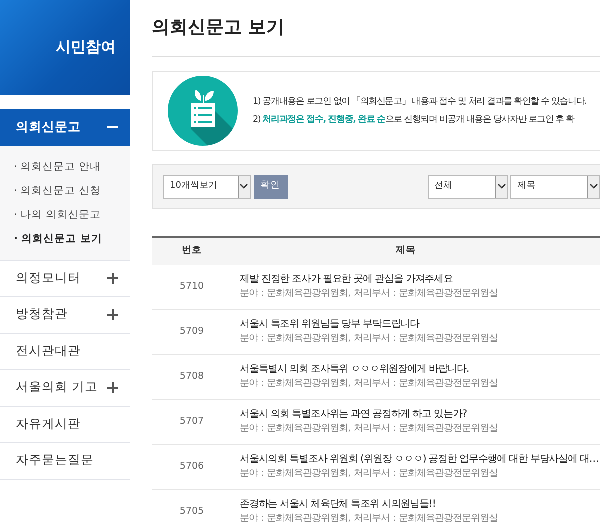 This screenshot has width=600, height=529. I want to click on post-title-link: 존경하는 서울시 체육단체 특조위 시의원님들!!, so click(369, 504).